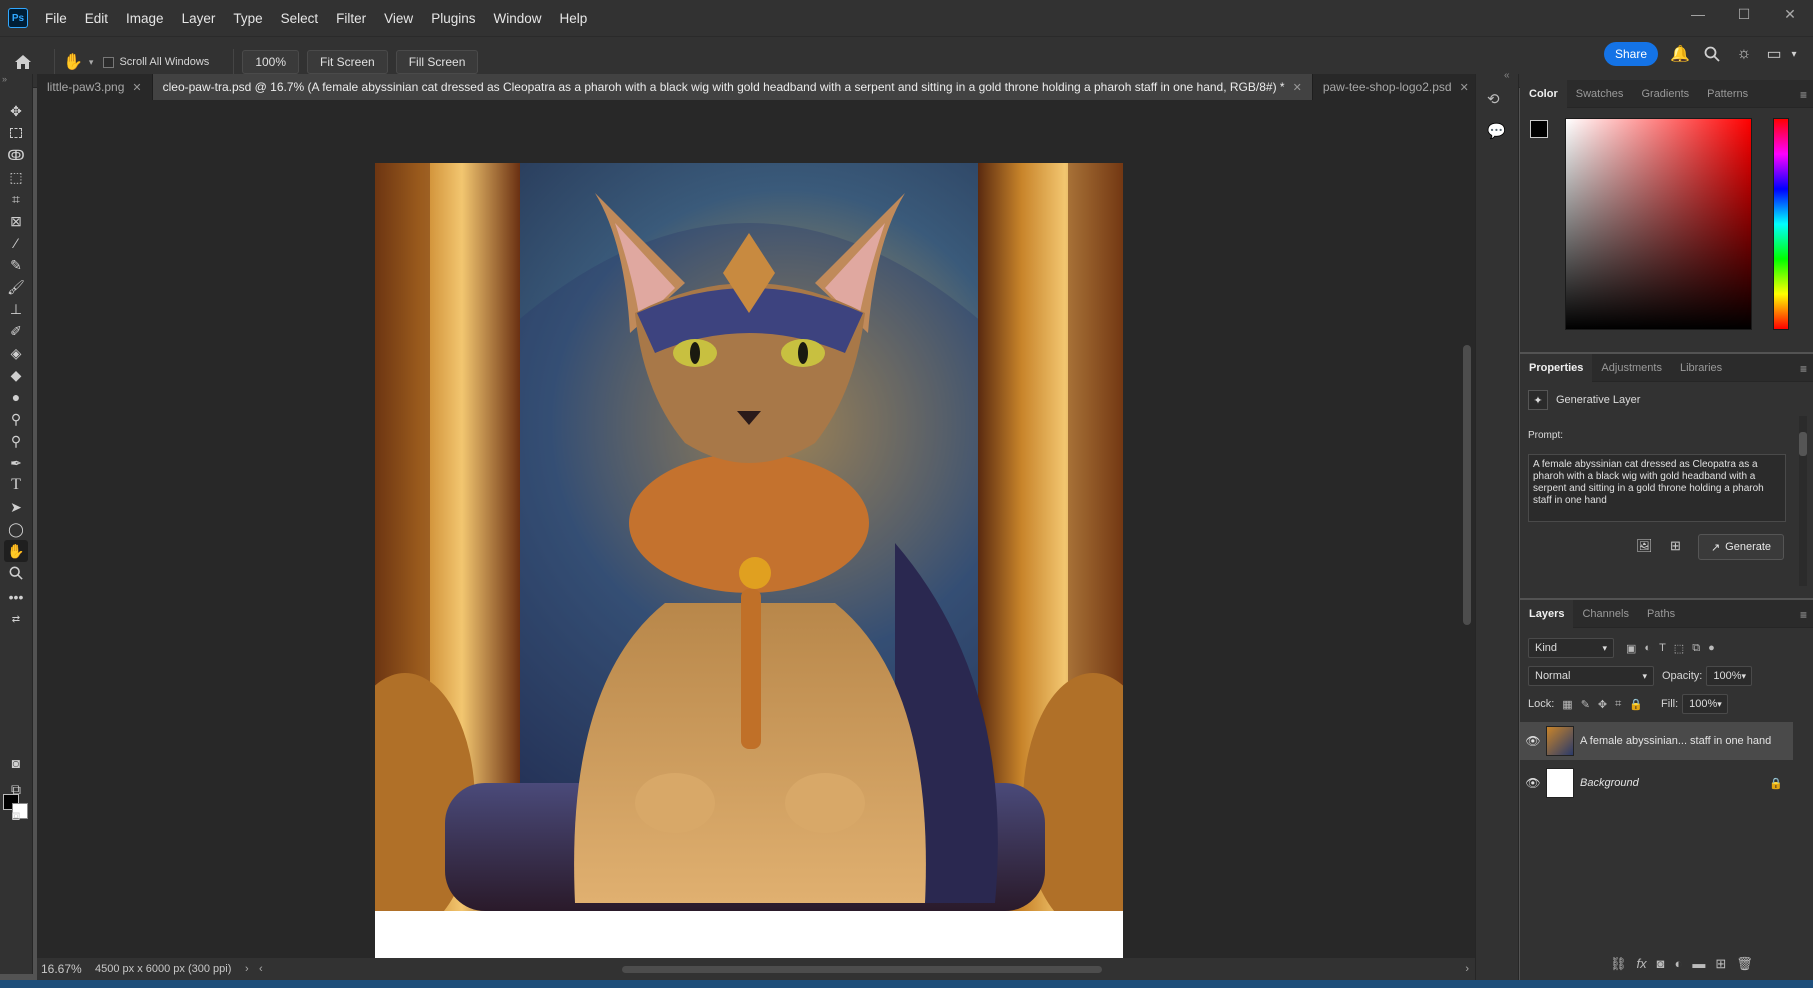  I want to click on adjustment-filter-icon: ◐, so click(1647, 648).